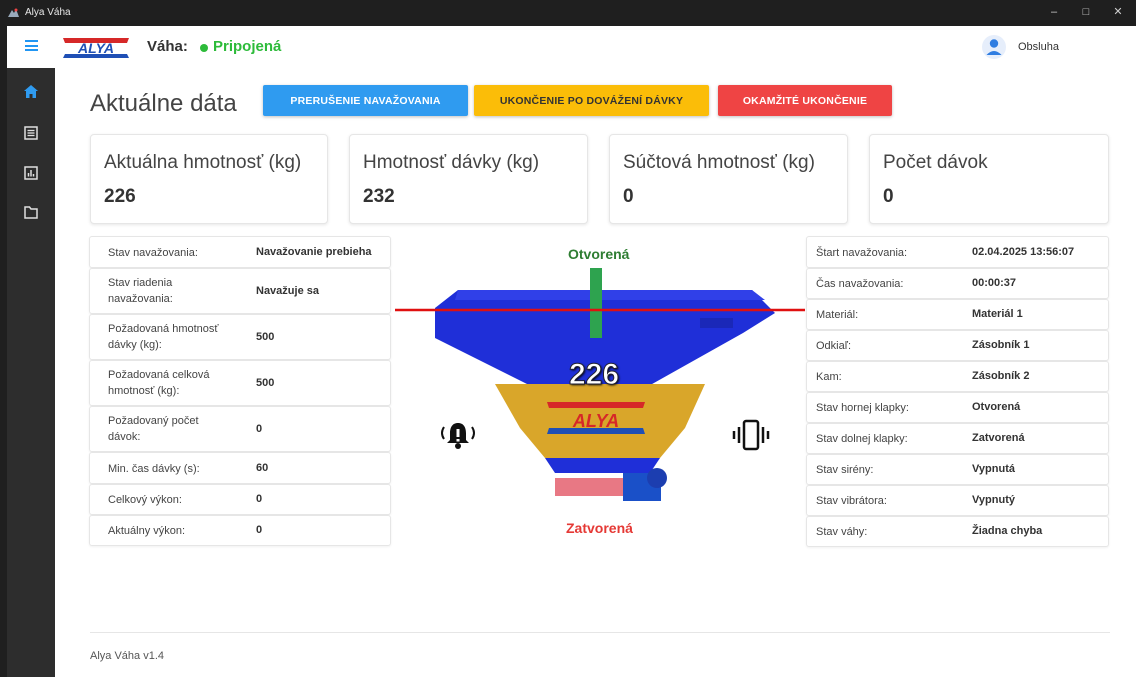 The width and height of the screenshot is (1136, 677). Describe the element at coordinates (599, 254) in the screenshot. I see `top-gate-status: Otvorená` at that location.